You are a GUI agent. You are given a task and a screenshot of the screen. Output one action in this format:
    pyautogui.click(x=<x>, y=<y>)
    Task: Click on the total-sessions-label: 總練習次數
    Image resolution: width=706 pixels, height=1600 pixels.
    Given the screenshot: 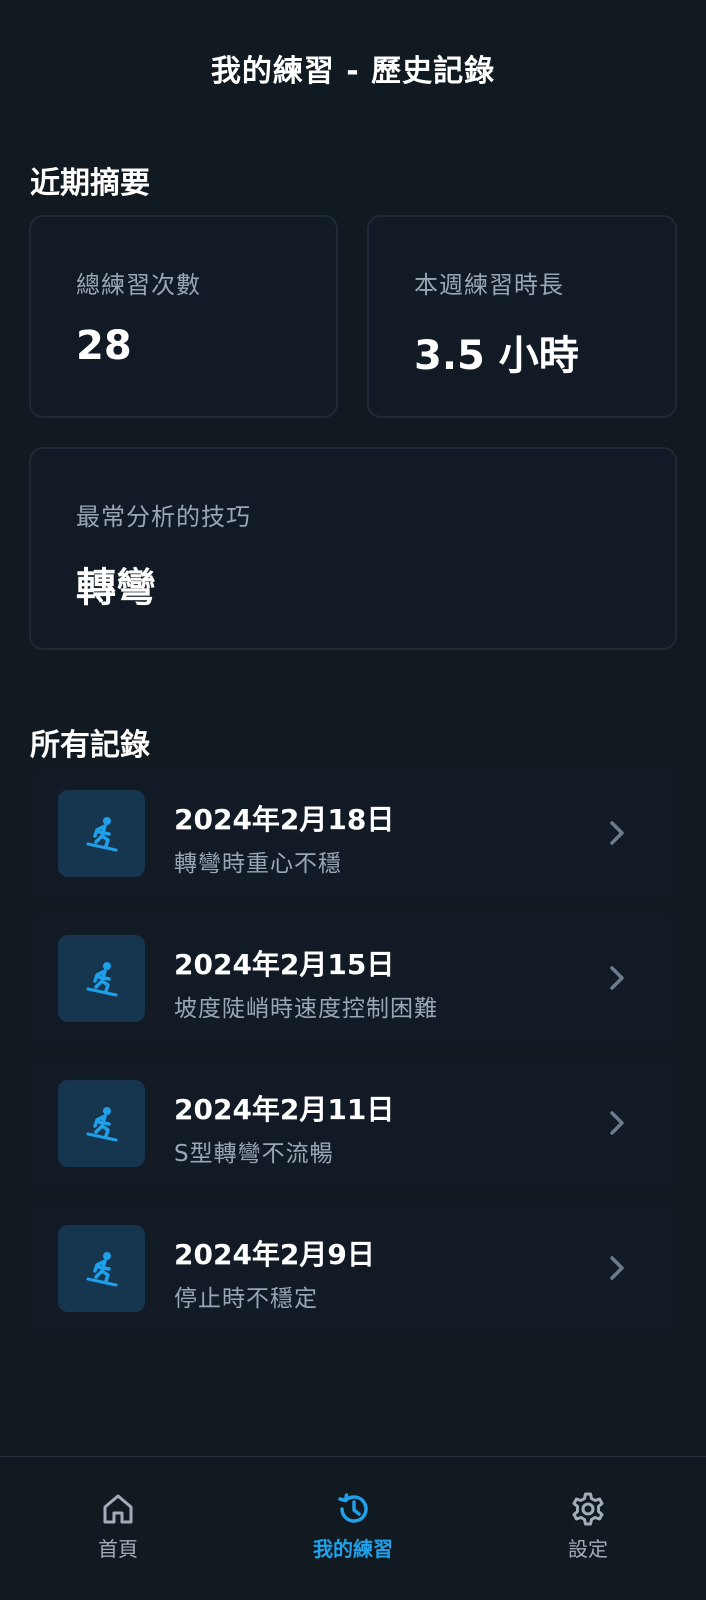 What is the action you would take?
    pyautogui.click(x=138, y=285)
    